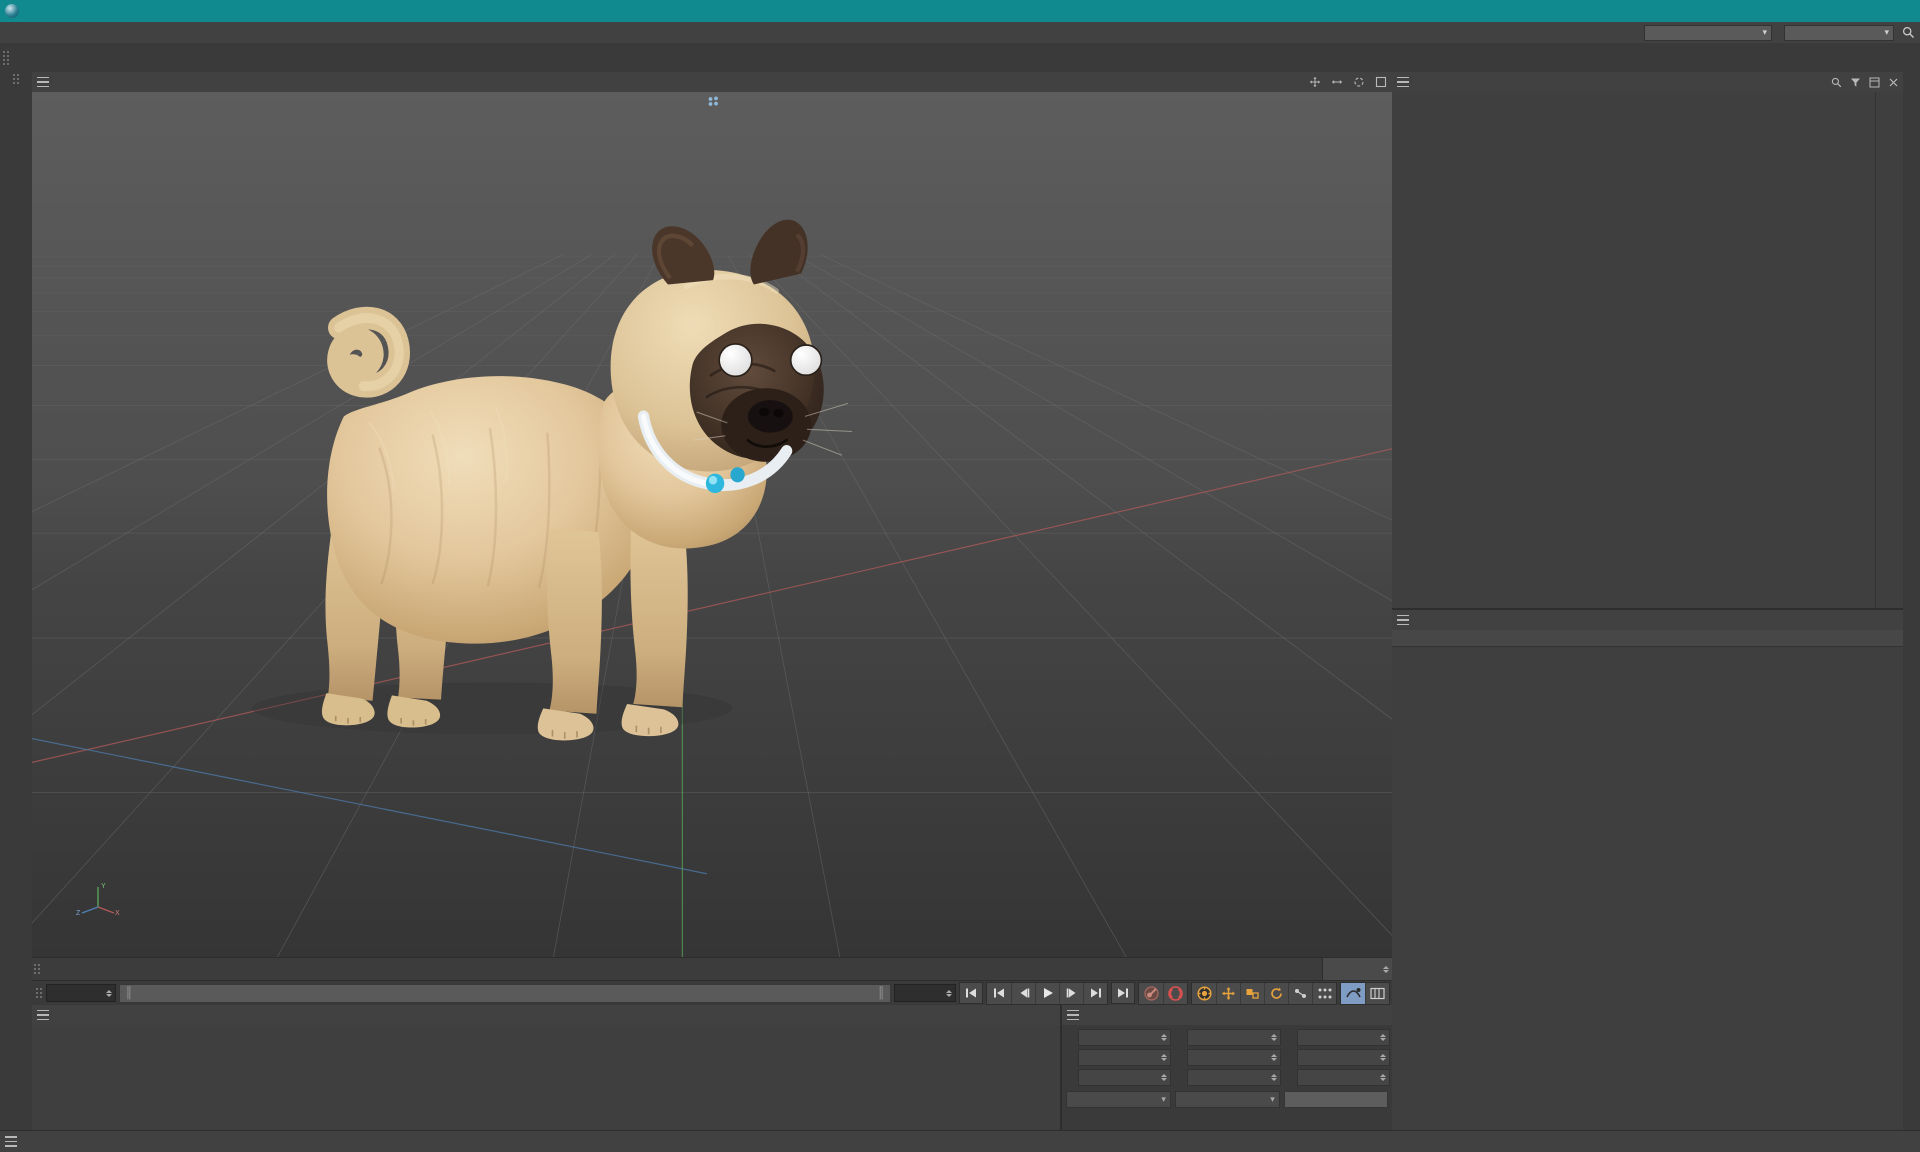 The height and width of the screenshot is (1152, 1920). Describe the element at coordinates (960, 32) in the screenshot. I see `main-menu-bar: ▾ ▾` at that location.